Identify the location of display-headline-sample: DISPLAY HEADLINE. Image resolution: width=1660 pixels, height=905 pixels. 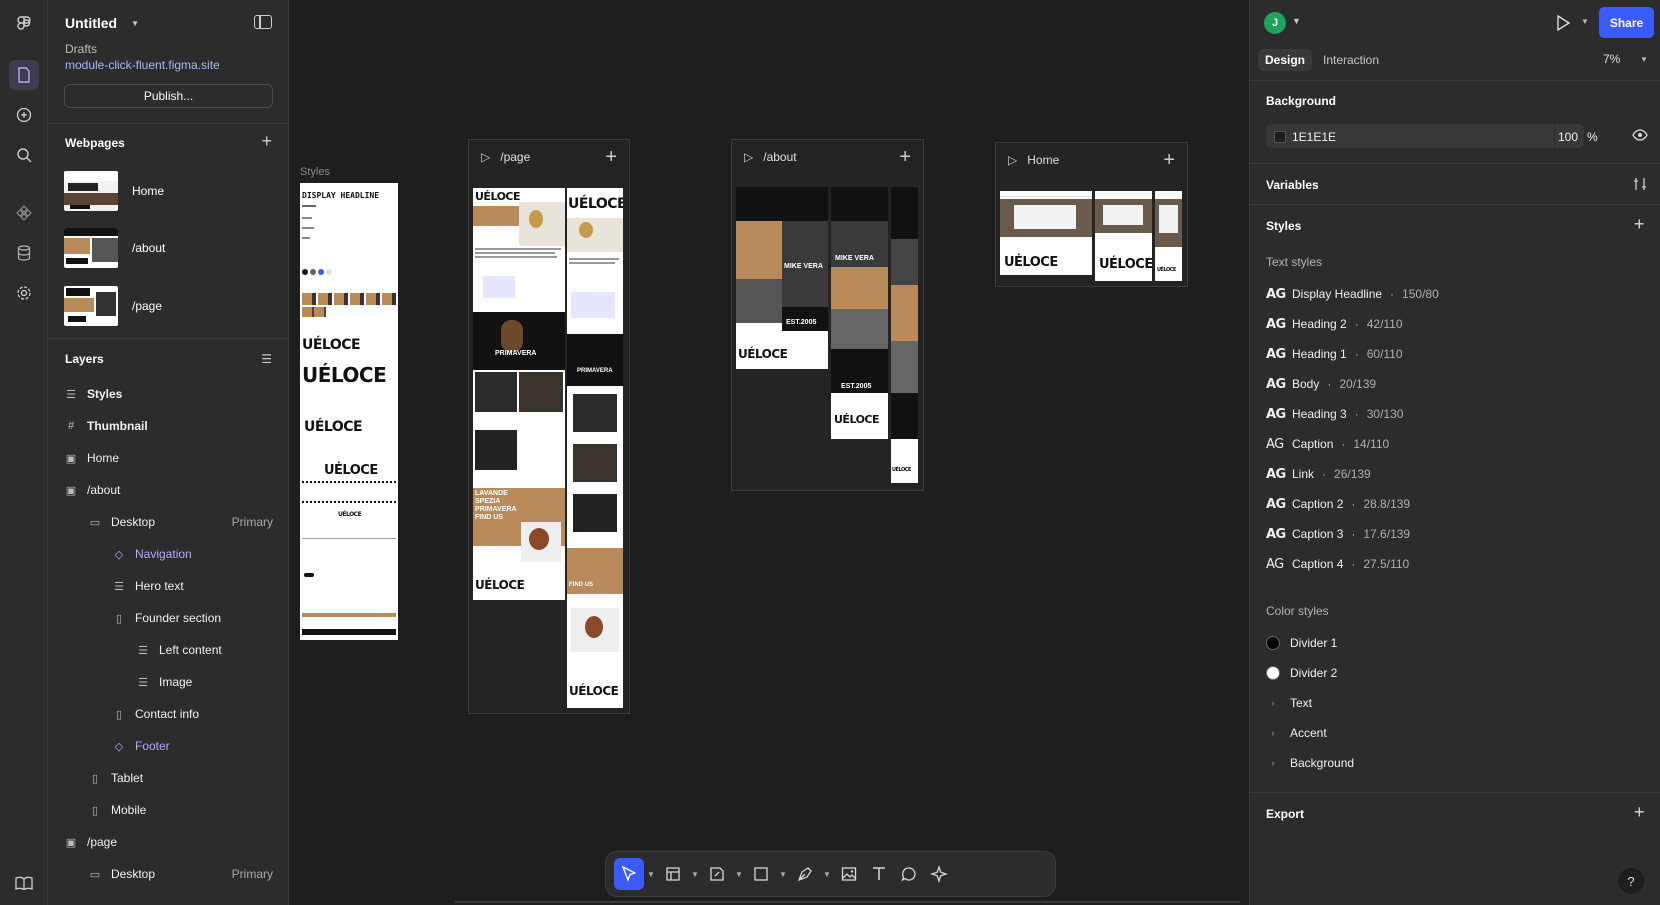
(341, 195).